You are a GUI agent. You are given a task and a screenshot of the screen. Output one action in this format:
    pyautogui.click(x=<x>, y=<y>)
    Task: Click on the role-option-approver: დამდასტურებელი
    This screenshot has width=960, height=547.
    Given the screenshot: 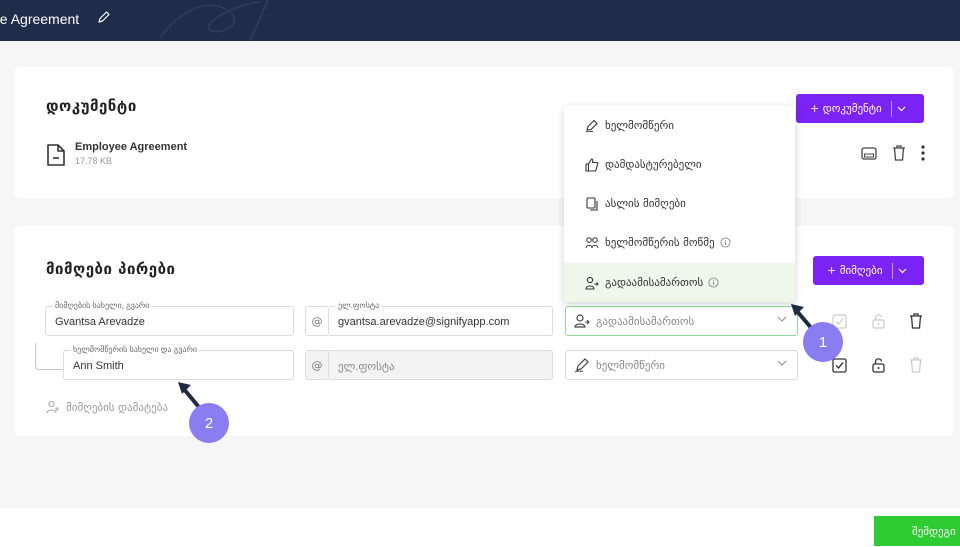 What is the action you would take?
    pyautogui.click(x=679, y=164)
    